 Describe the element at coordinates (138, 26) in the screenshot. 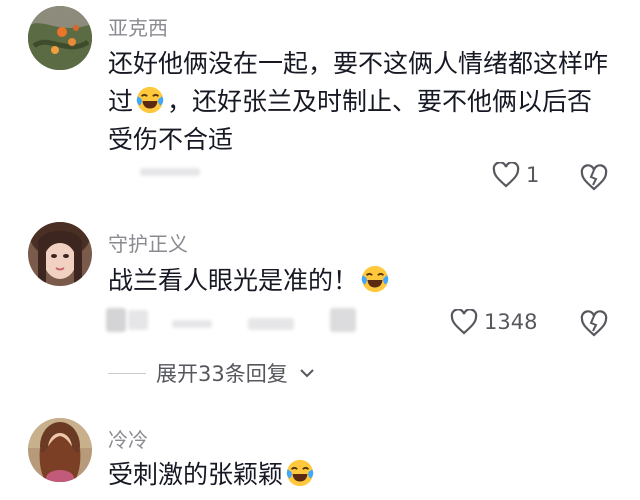

I see `username: 亚克西` at that location.